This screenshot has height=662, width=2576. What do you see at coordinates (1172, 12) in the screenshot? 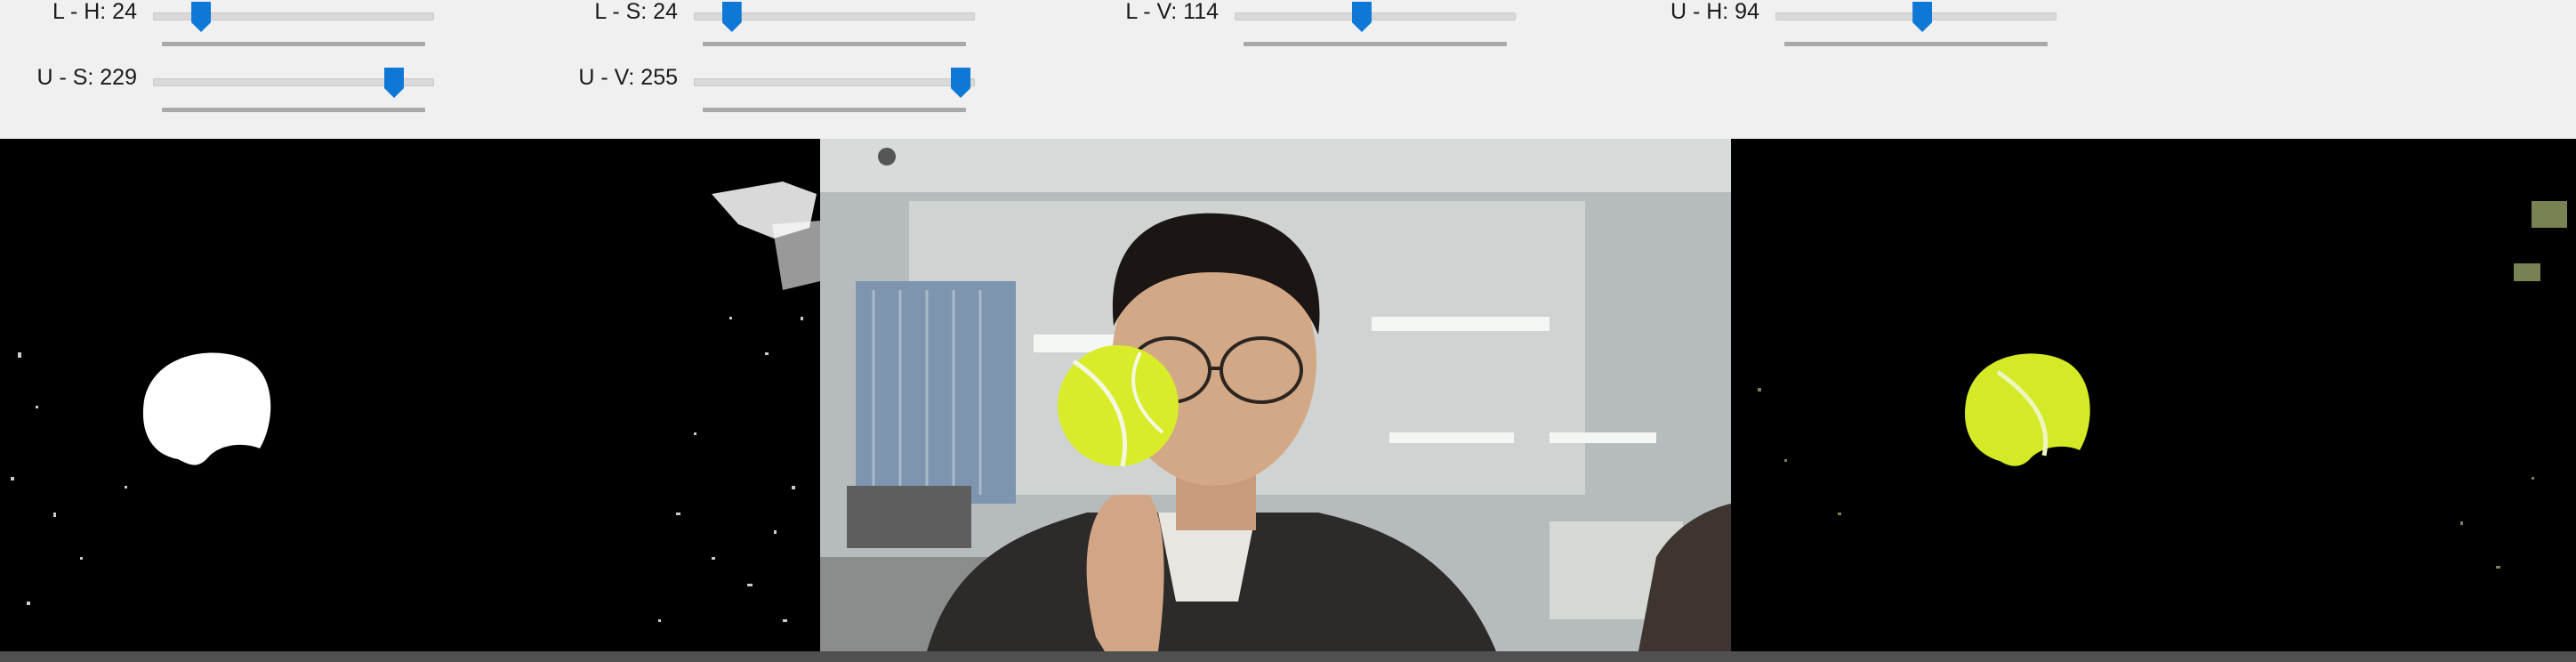
I see `slider-label: L - V: 114` at bounding box center [1172, 12].